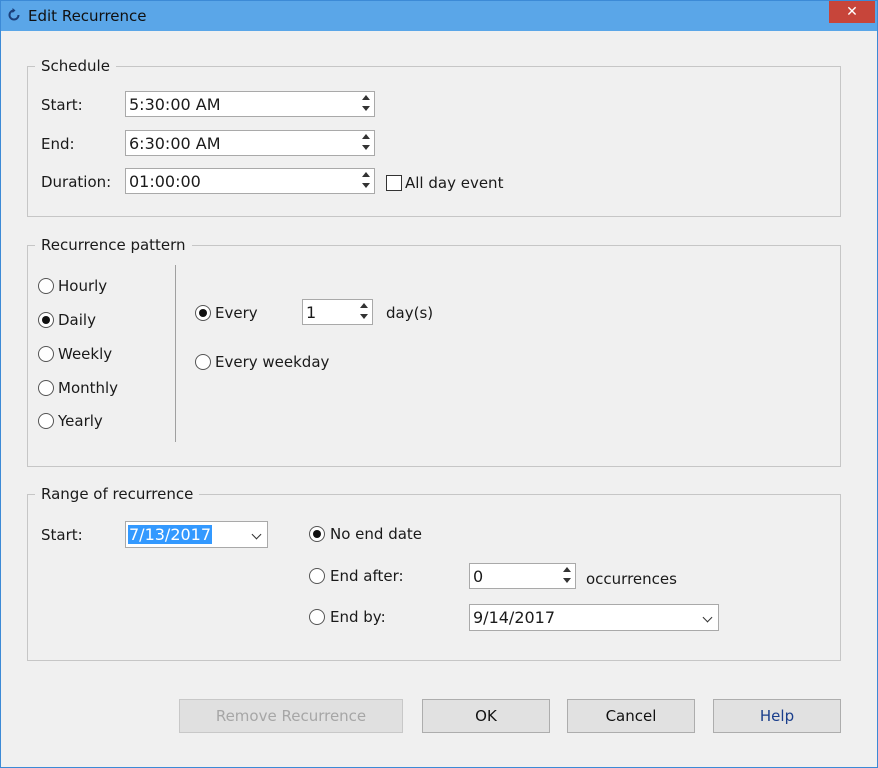  I want to click on end-by-date-picker: 9/14/2017, so click(594, 617).